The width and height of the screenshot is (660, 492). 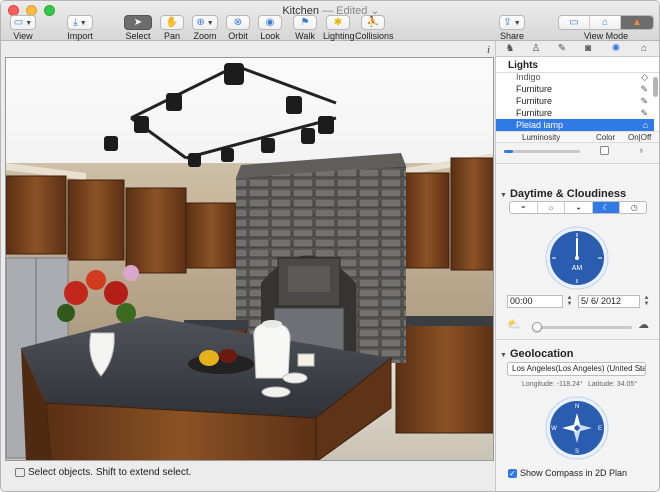 What do you see at coordinates (577, 137) in the screenshot?
I see `lights-columns-header: Luminosity Color On|Off` at bounding box center [577, 137].